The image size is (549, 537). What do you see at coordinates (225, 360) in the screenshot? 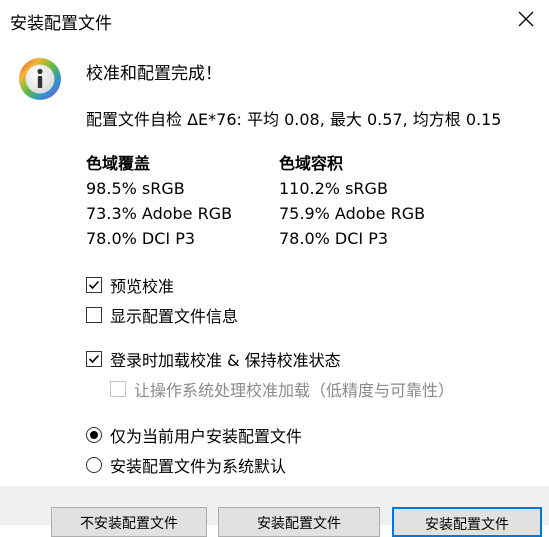
I see `load-calibration-on-login-label: 登录时加载校准 & 保持校准状态` at bounding box center [225, 360].